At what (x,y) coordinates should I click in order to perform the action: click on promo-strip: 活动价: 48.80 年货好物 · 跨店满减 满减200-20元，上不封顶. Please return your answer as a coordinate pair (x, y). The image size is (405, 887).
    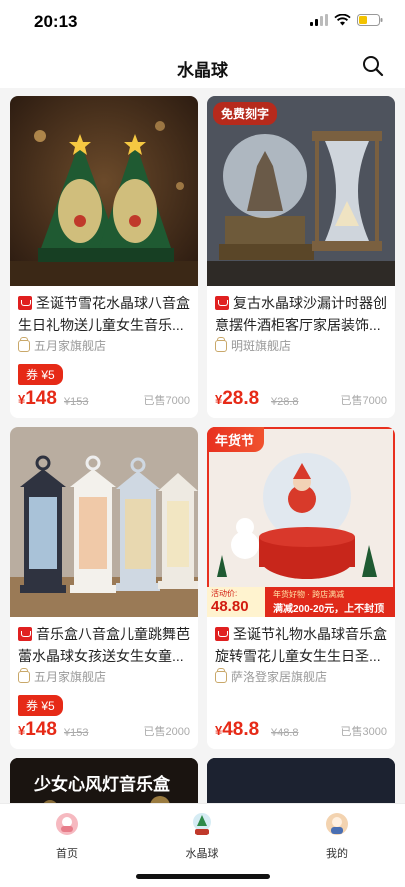
    Looking at the image, I should click on (301, 602).